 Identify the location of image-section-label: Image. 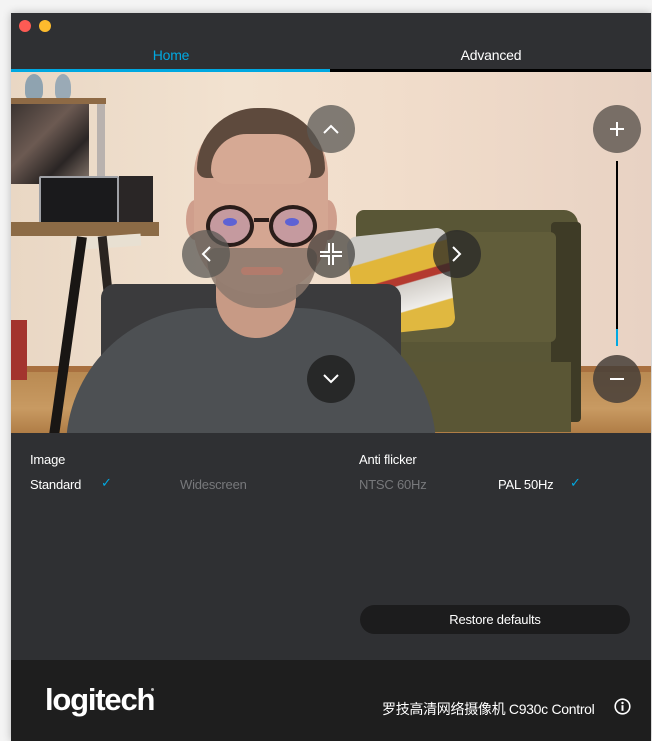
(48, 459).